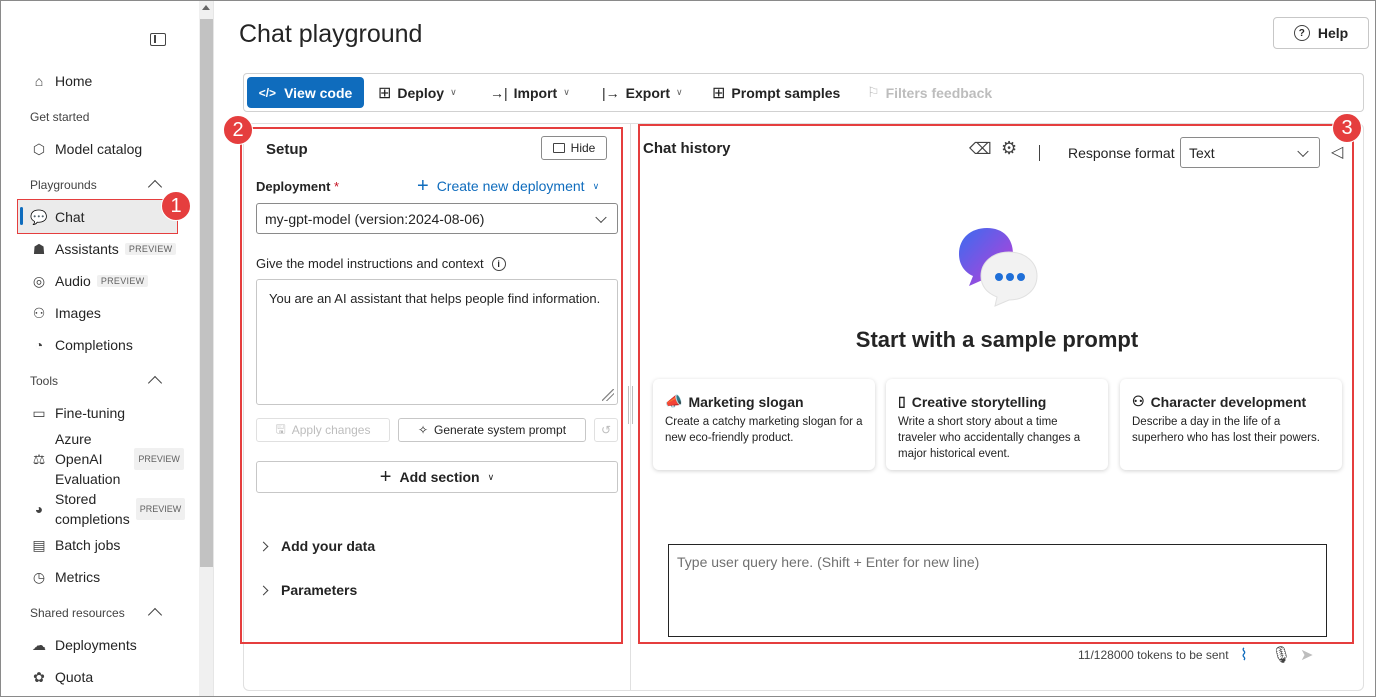 This screenshot has height=697, width=1376. I want to click on hide-button: Hide, so click(574, 148).